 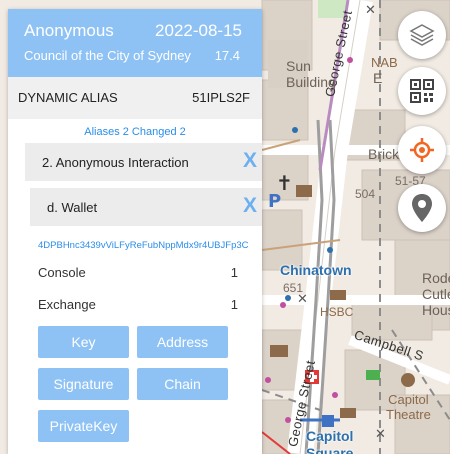 I want to click on locate-button, so click(x=422, y=150).